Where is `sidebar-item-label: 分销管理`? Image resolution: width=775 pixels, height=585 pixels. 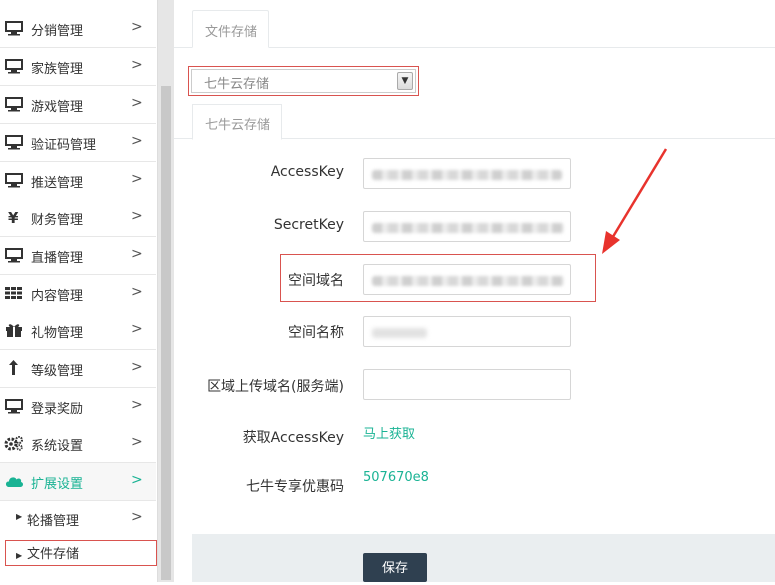 sidebar-item-label: 分销管理 is located at coordinates (57, 31).